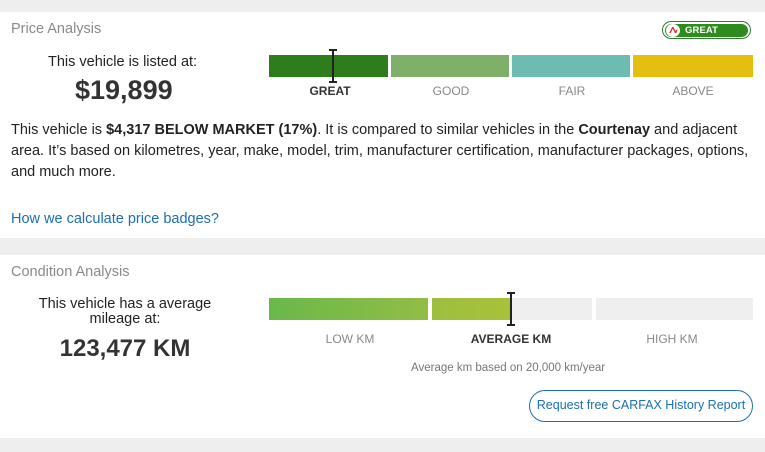 The width and height of the screenshot is (765, 452). What do you see at coordinates (330, 91) in the screenshot?
I see `price-label-great: GREAT` at bounding box center [330, 91].